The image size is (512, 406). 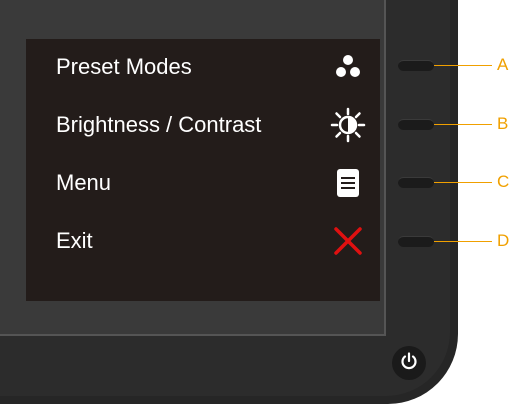 I want to click on hw-button-b, so click(x=416, y=124).